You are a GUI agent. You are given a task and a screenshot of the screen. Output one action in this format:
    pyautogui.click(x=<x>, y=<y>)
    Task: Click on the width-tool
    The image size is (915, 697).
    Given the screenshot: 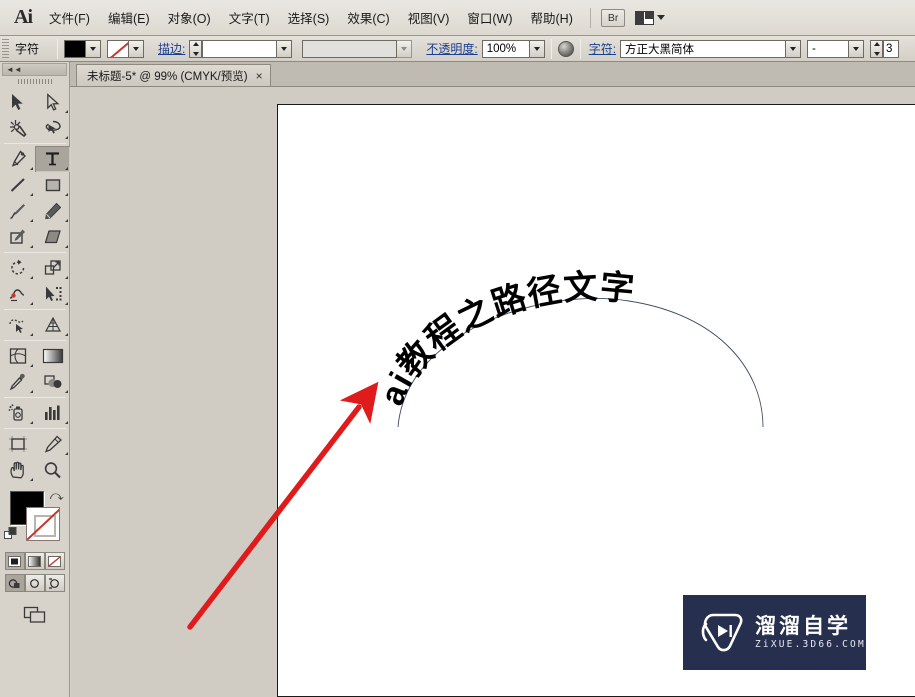 What is the action you would take?
    pyautogui.click(x=17, y=294)
    